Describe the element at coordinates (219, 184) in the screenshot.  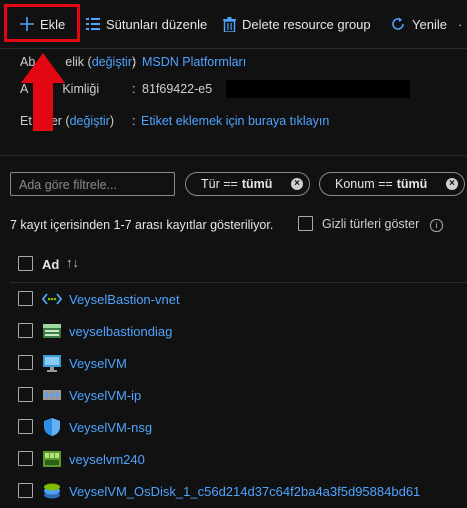
I see `type-filter-prefix: Tür ==` at that location.